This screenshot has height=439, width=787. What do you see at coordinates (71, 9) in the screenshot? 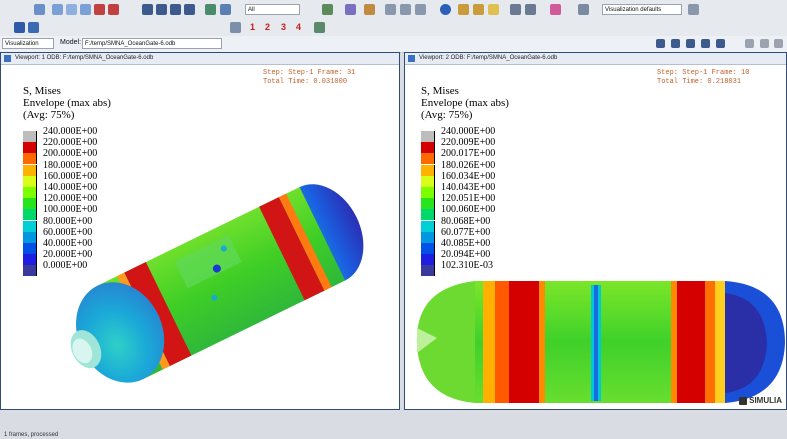
I see `rotate-icon` at bounding box center [71, 9].